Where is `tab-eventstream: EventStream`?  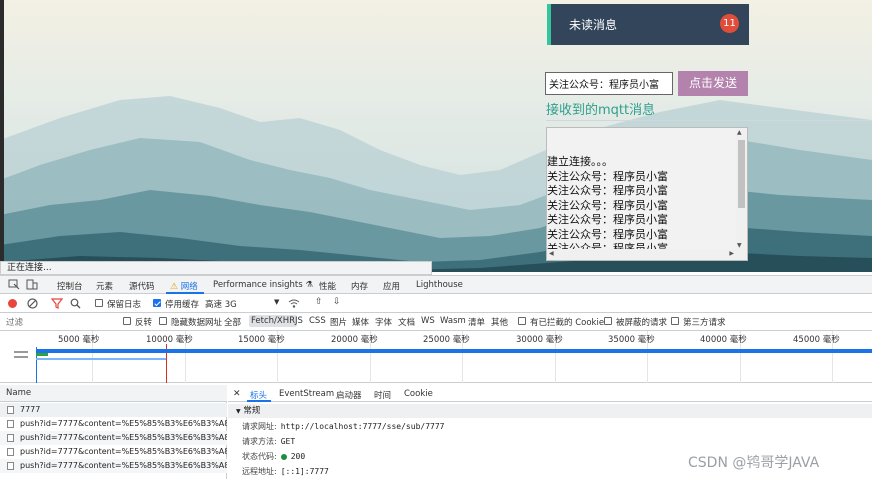
tab-eventstream: EventStream is located at coordinates (306, 394).